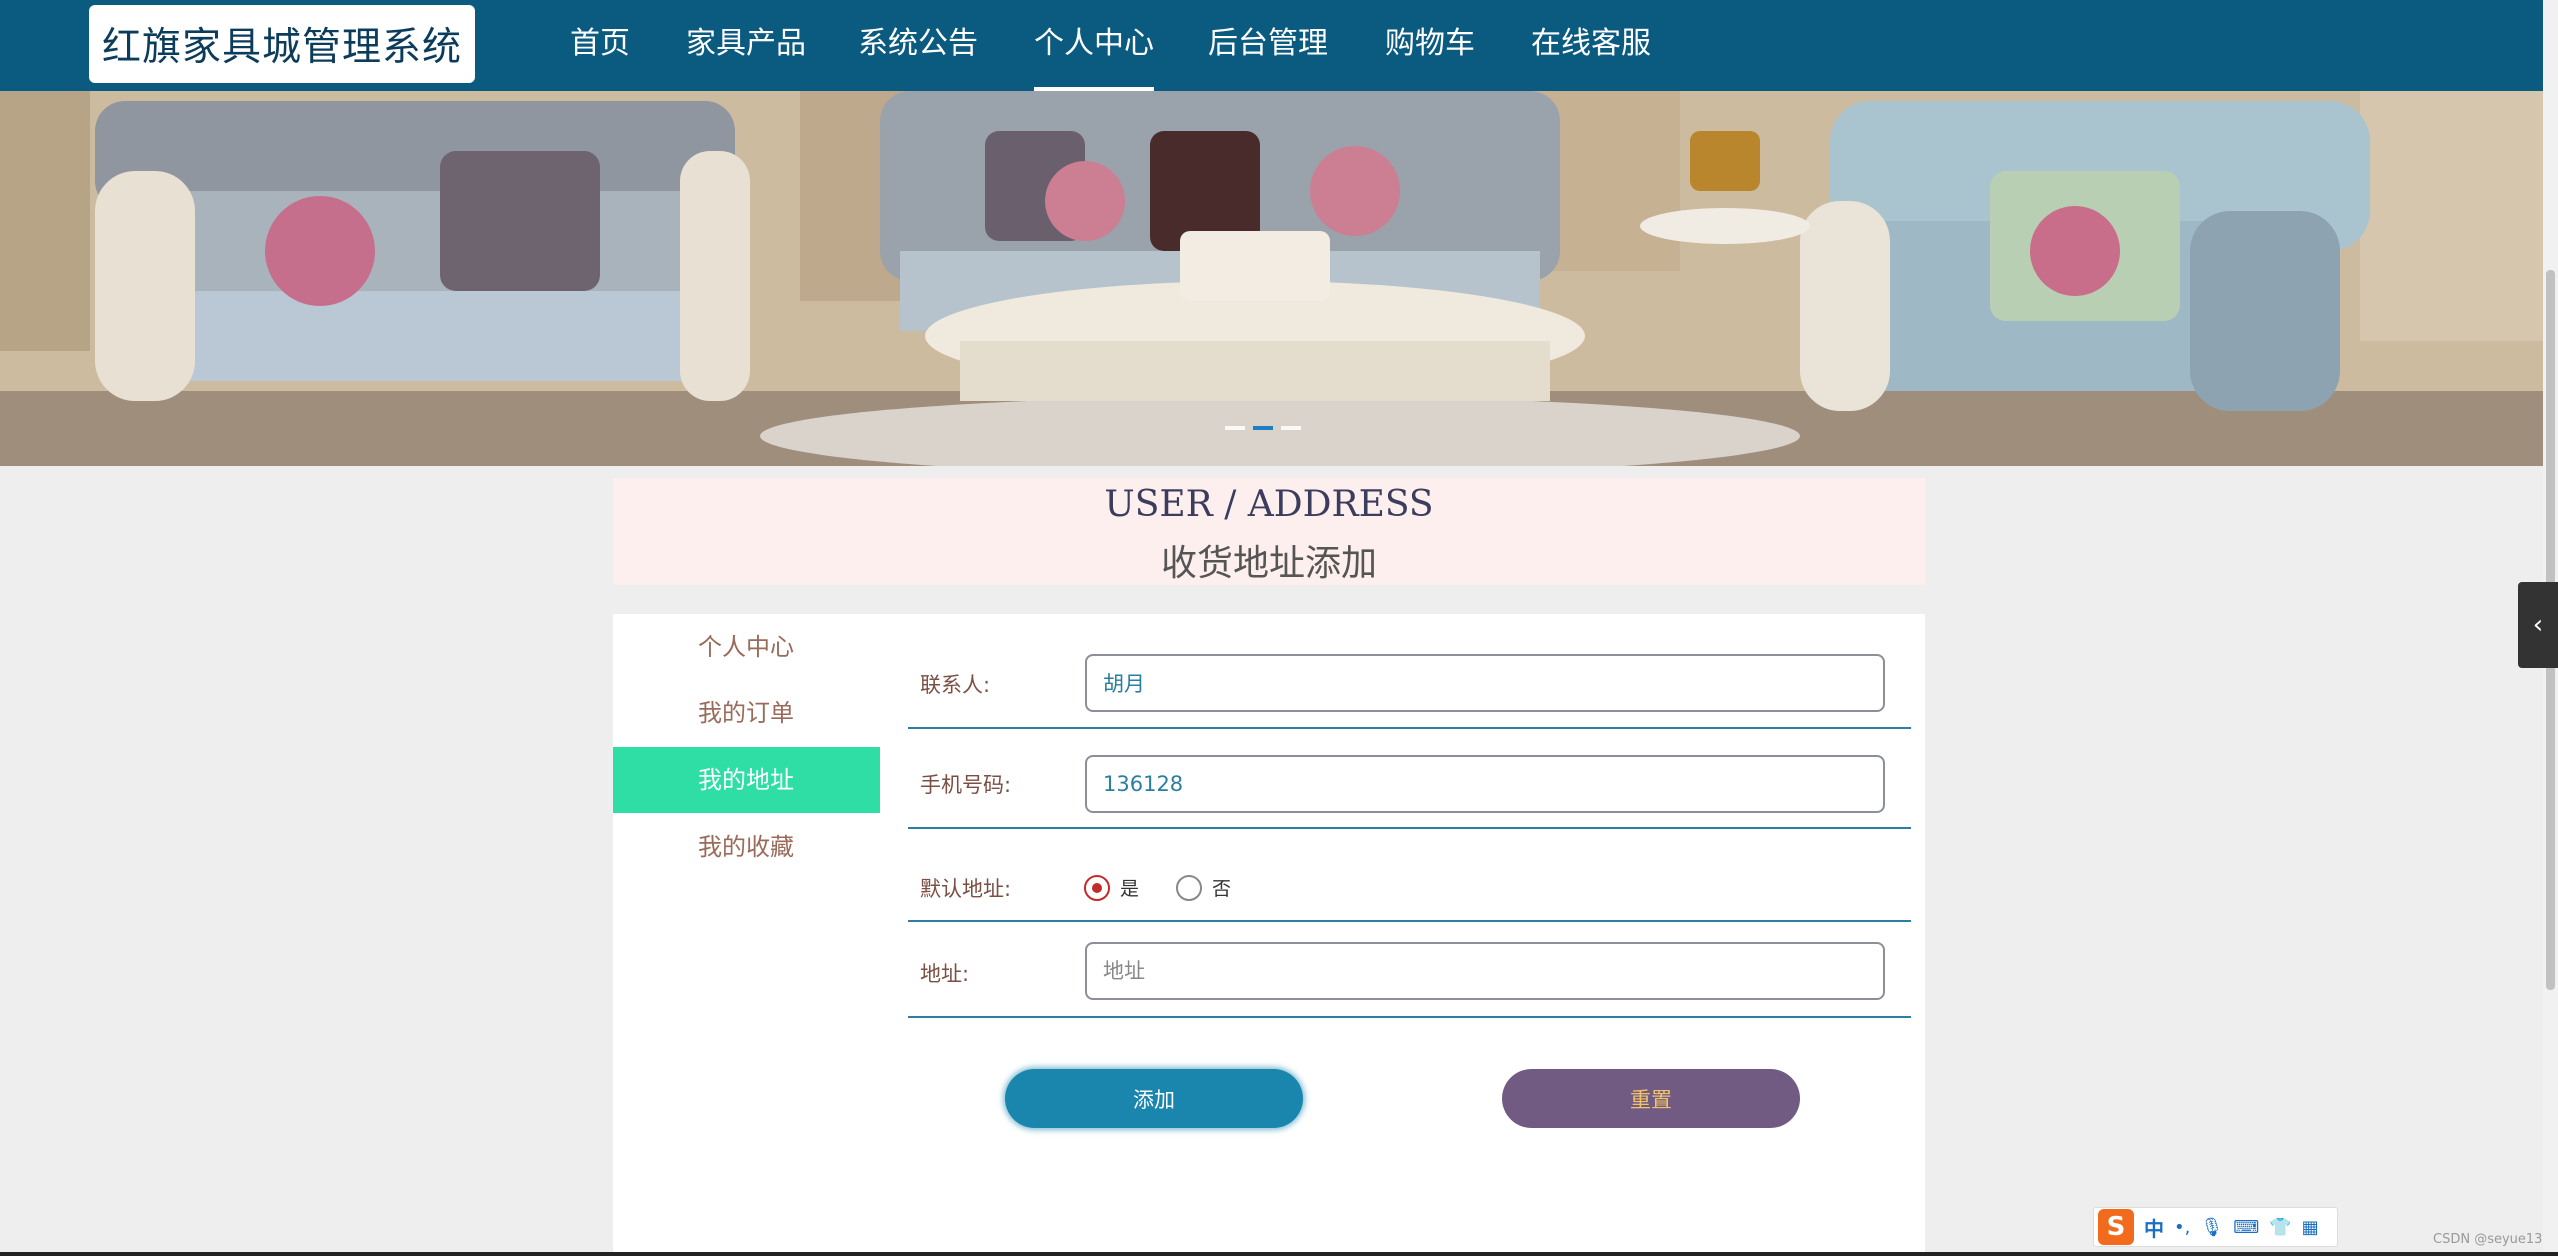  Describe the element at coordinates (2211, 1227) in the screenshot. I see `mic-icon: 🎙` at that location.